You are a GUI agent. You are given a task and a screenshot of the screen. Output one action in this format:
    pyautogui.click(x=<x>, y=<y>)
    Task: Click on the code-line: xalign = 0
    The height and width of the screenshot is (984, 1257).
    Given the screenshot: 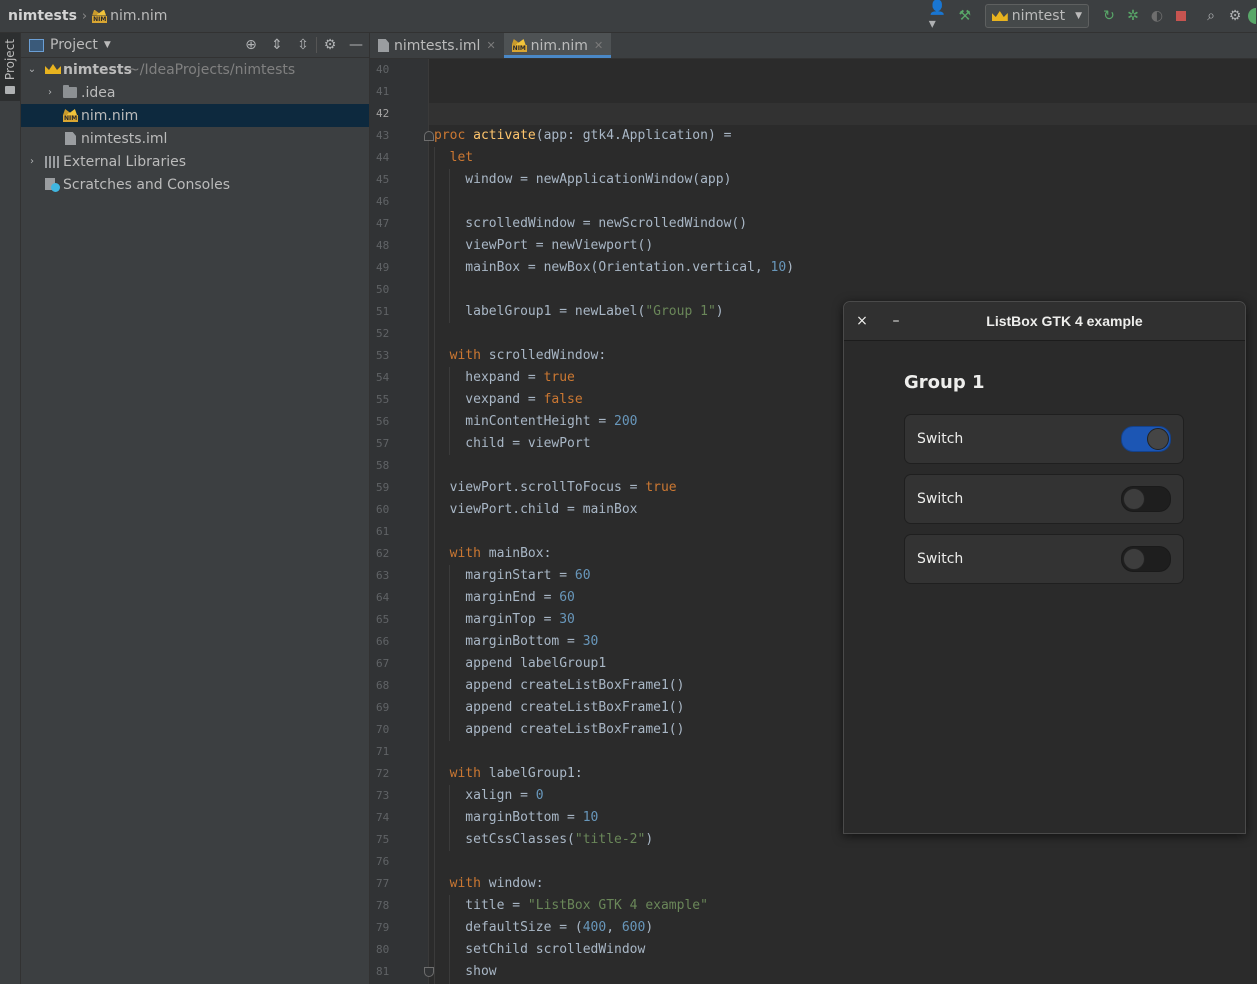 What is the action you would take?
    pyautogui.click(x=489, y=795)
    